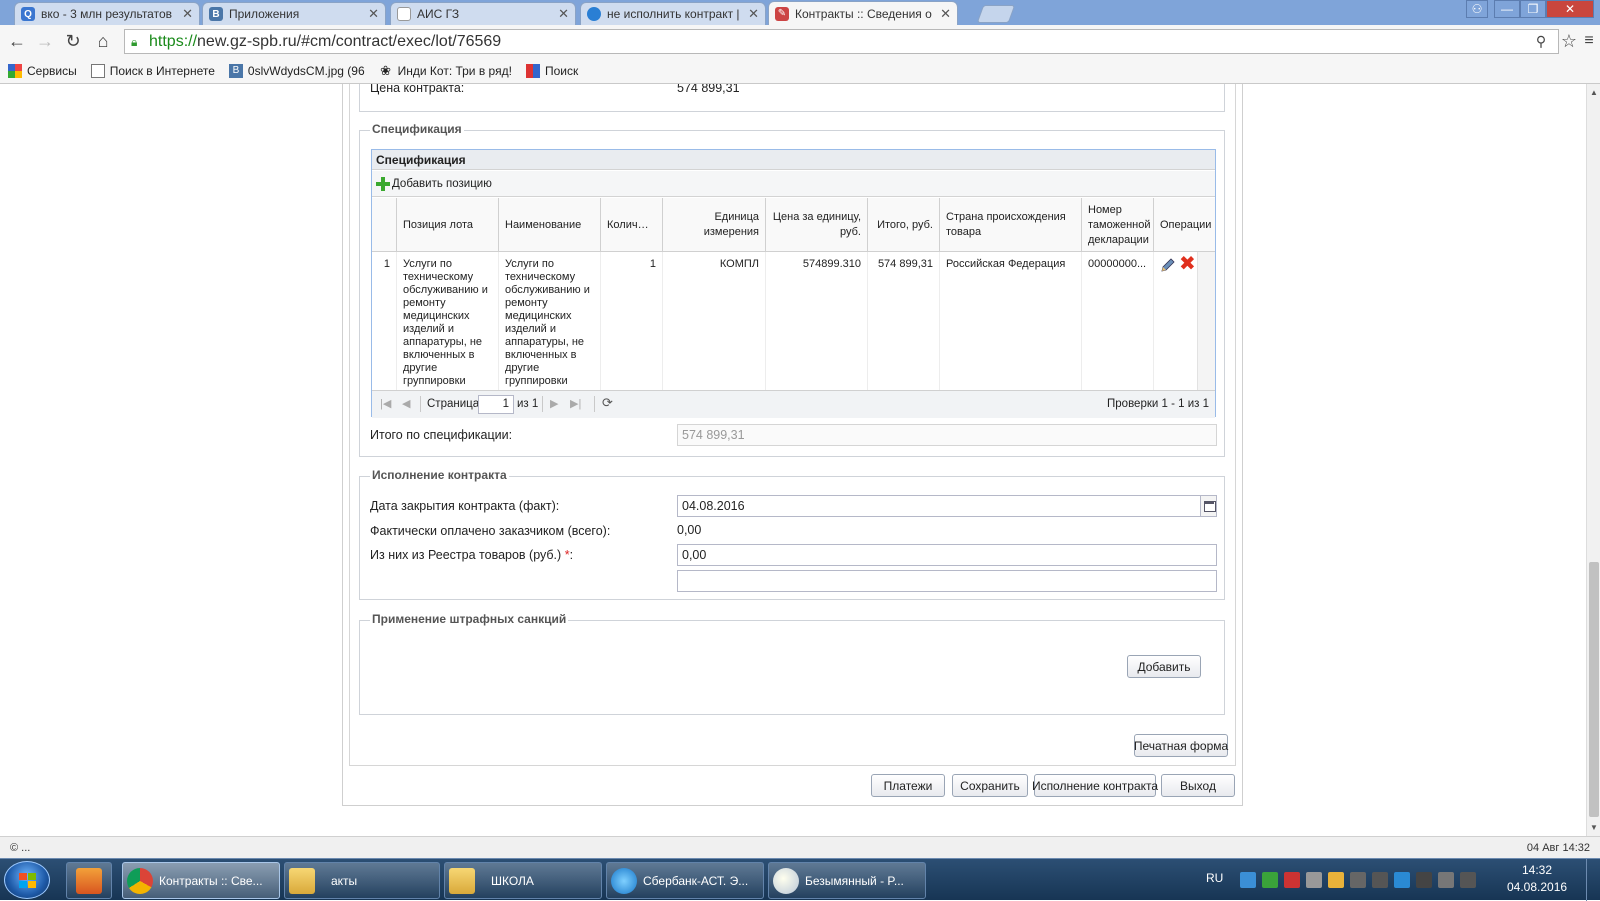 This screenshot has height=901, width=1600. I want to click on bookmark-star-icon: ☆, so click(1569, 41).